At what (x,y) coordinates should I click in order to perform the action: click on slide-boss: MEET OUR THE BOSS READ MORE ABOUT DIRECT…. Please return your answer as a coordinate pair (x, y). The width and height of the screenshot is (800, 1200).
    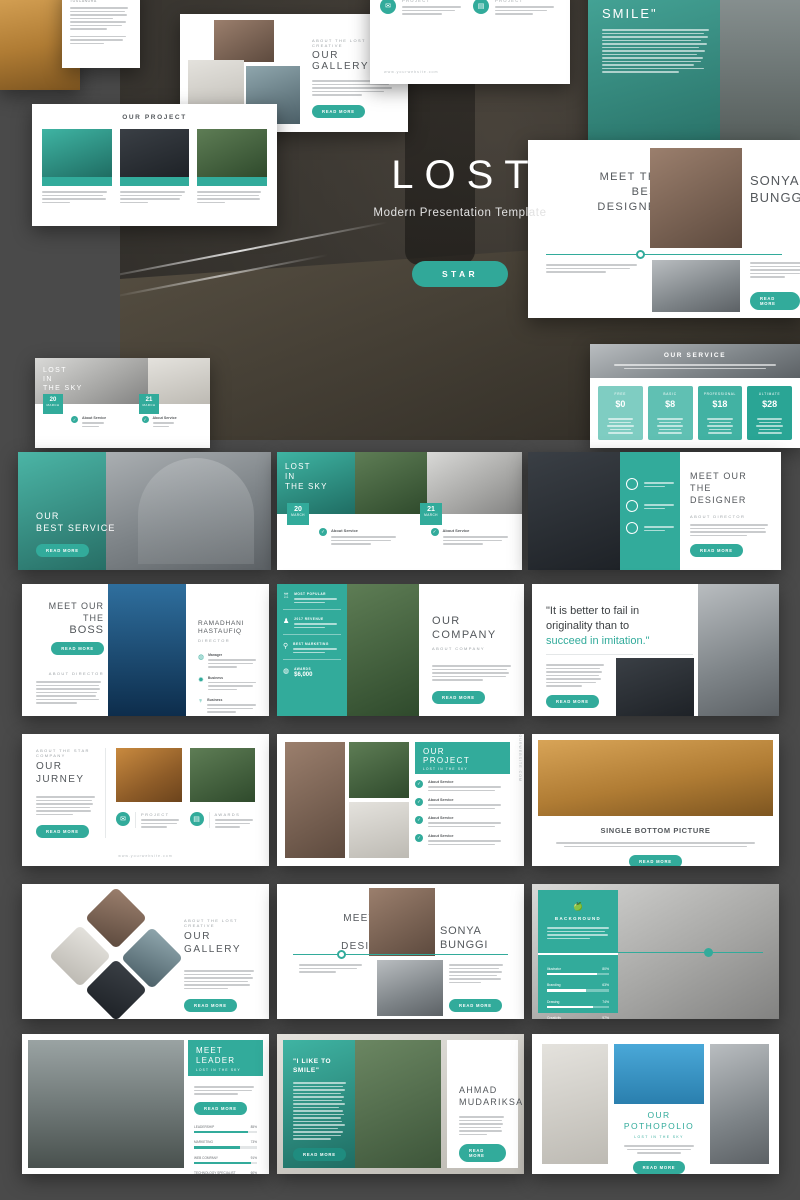
    Looking at the image, I should click on (145, 650).